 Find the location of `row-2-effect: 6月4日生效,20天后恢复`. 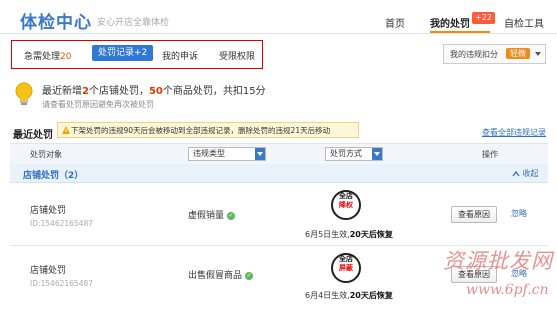

row-2-effect: 6月4日生效,20天后恢复 is located at coordinates (349, 295).